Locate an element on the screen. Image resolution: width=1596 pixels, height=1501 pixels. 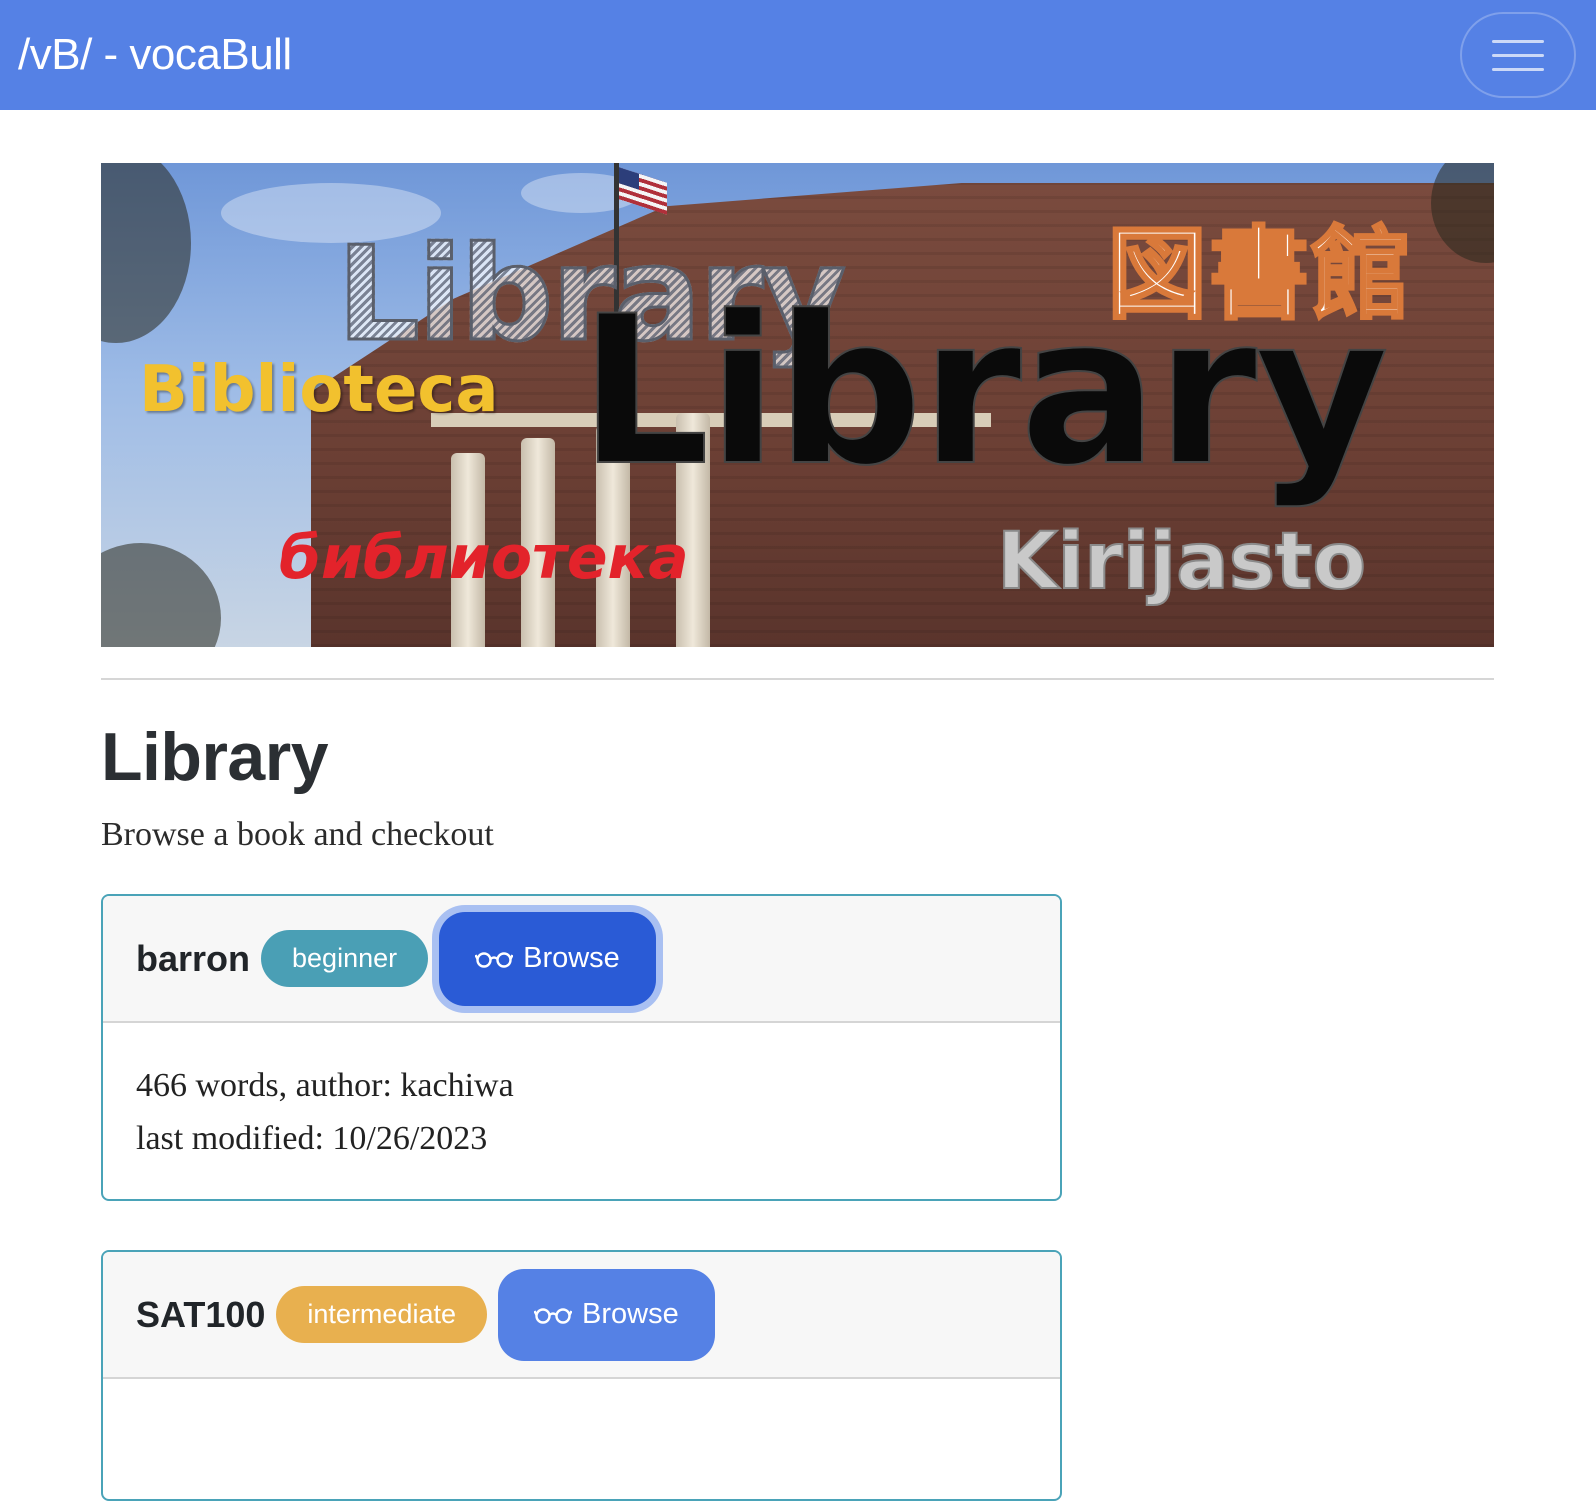
page-subtitle: Browse a book and checkout is located at coordinates (297, 834).